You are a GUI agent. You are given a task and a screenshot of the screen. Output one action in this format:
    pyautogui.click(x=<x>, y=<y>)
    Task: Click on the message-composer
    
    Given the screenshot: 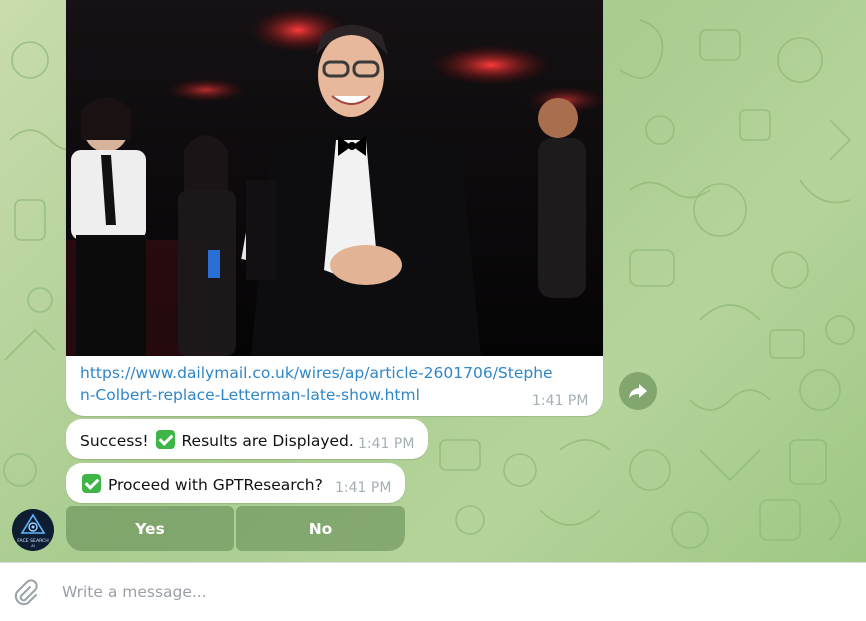 What is the action you would take?
    pyautogui.click(x=433, y=591)
    